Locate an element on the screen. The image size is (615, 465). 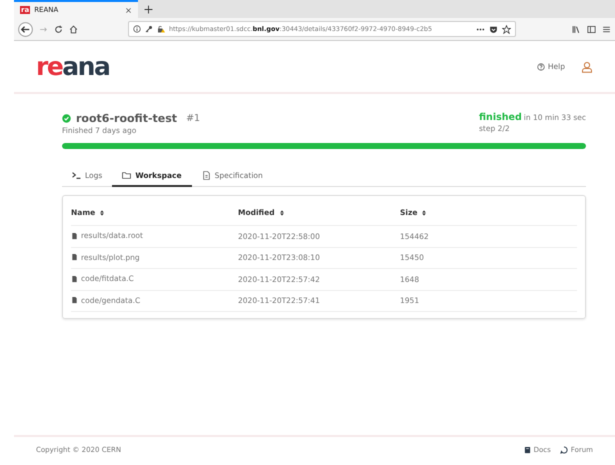
document-icon is located at coordinates (206, 175).